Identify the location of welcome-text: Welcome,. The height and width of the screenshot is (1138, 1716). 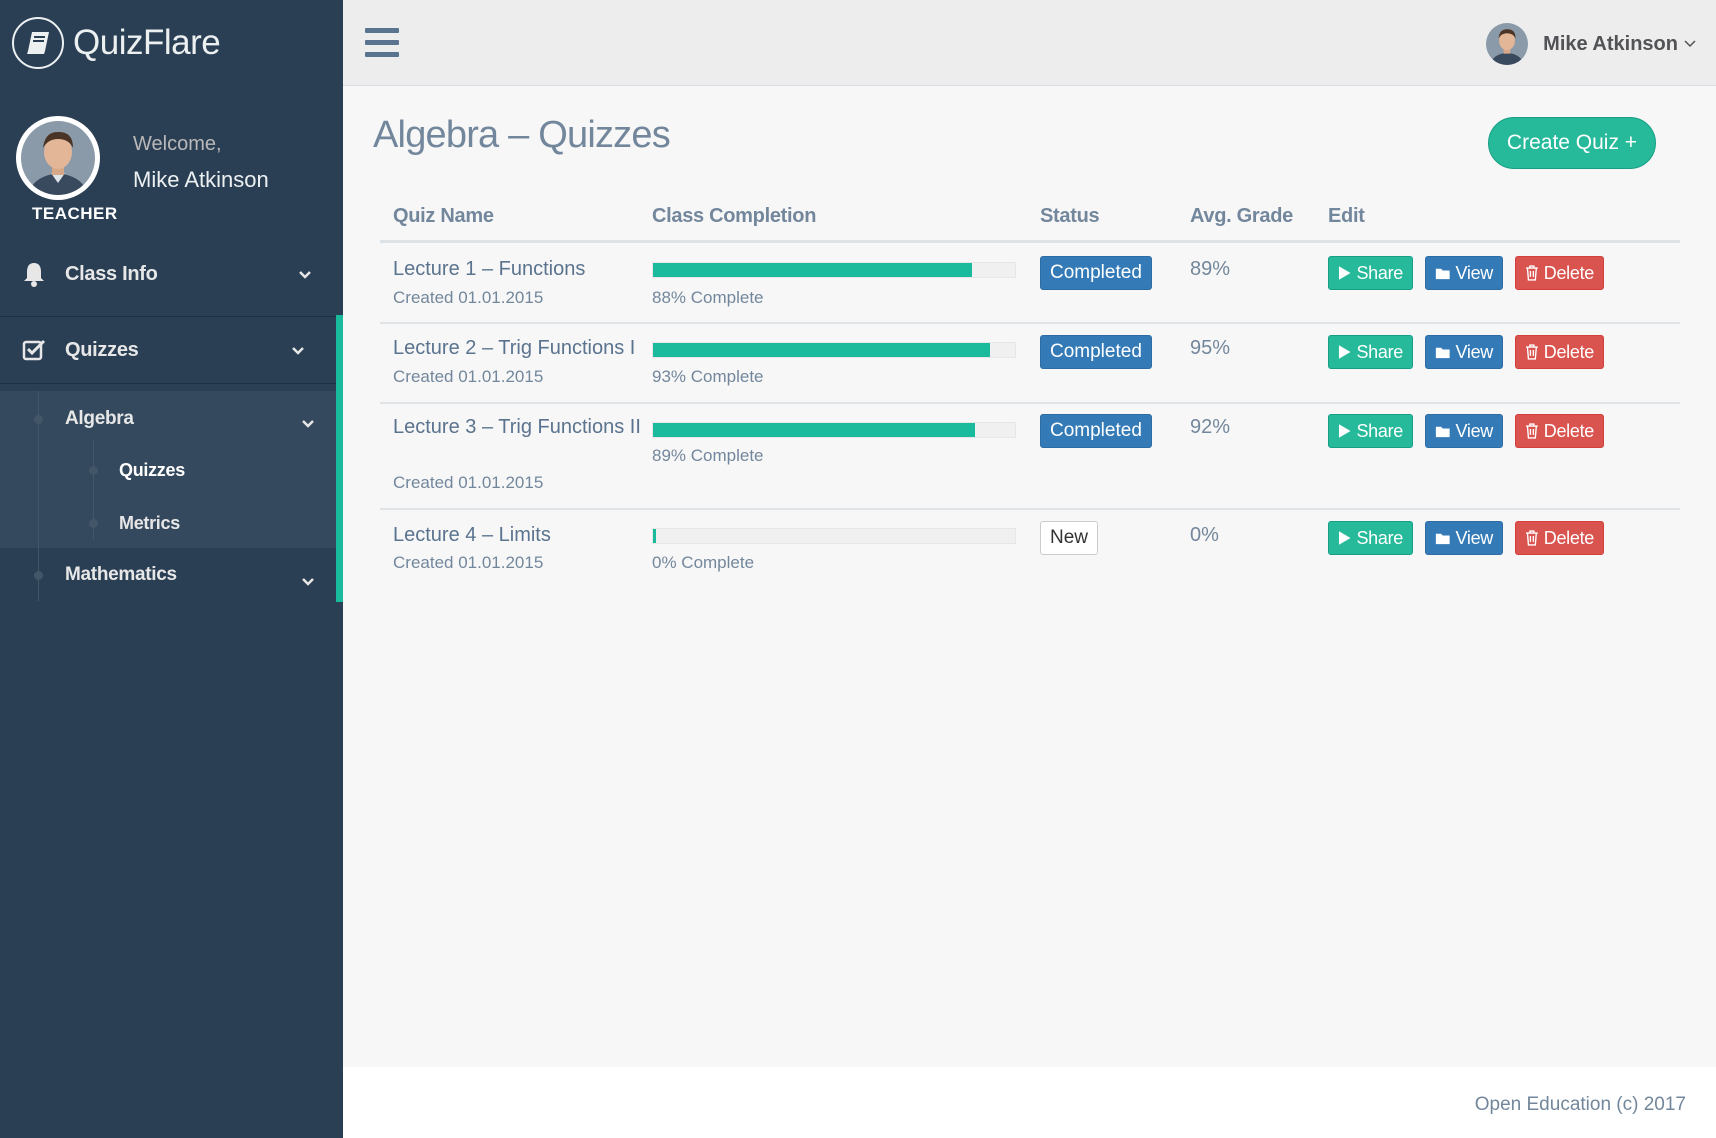
(177, 144).